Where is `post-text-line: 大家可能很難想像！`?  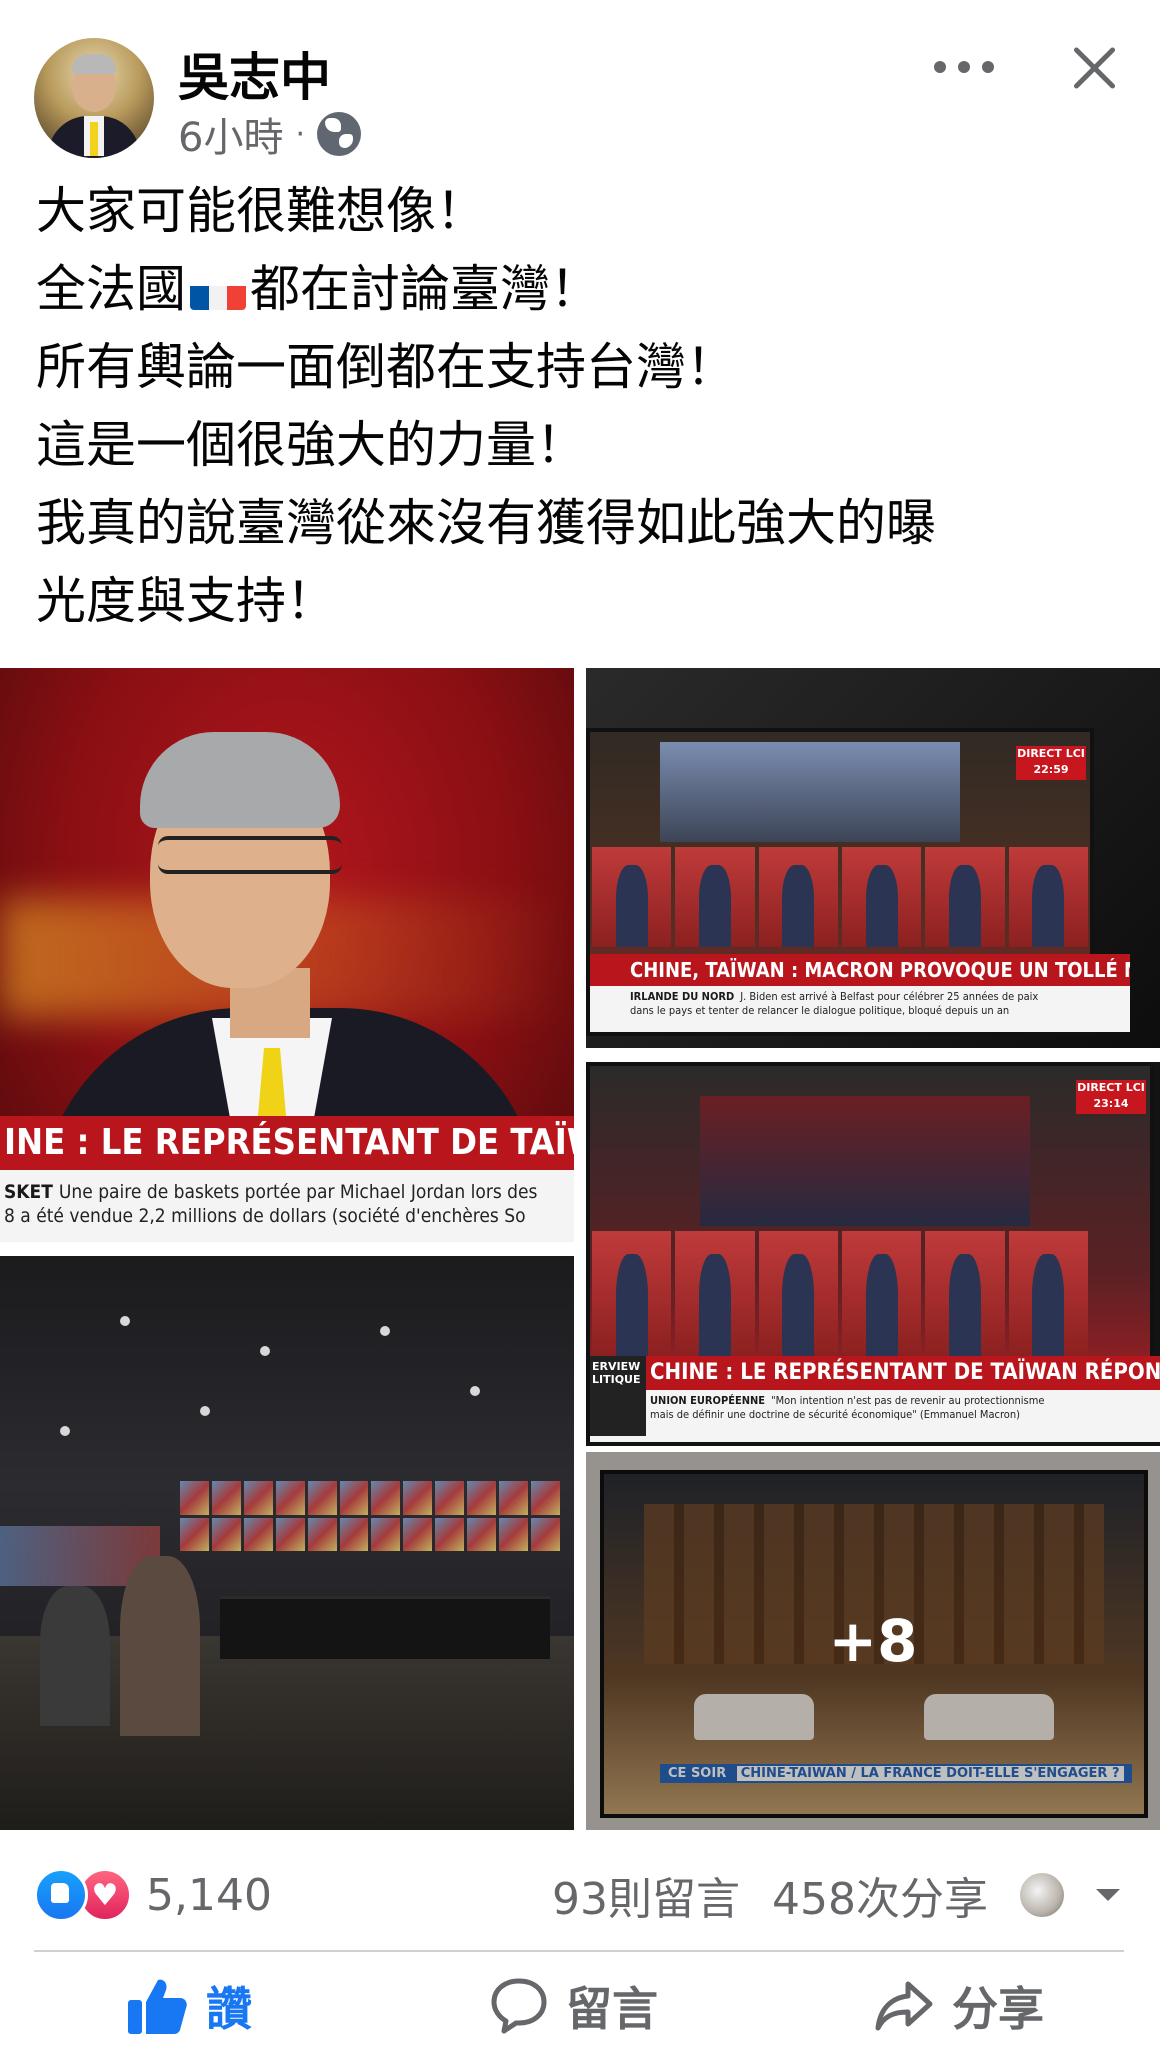
post-text-line: 大家可能很難想像！ is located at coordinates (261, 211).